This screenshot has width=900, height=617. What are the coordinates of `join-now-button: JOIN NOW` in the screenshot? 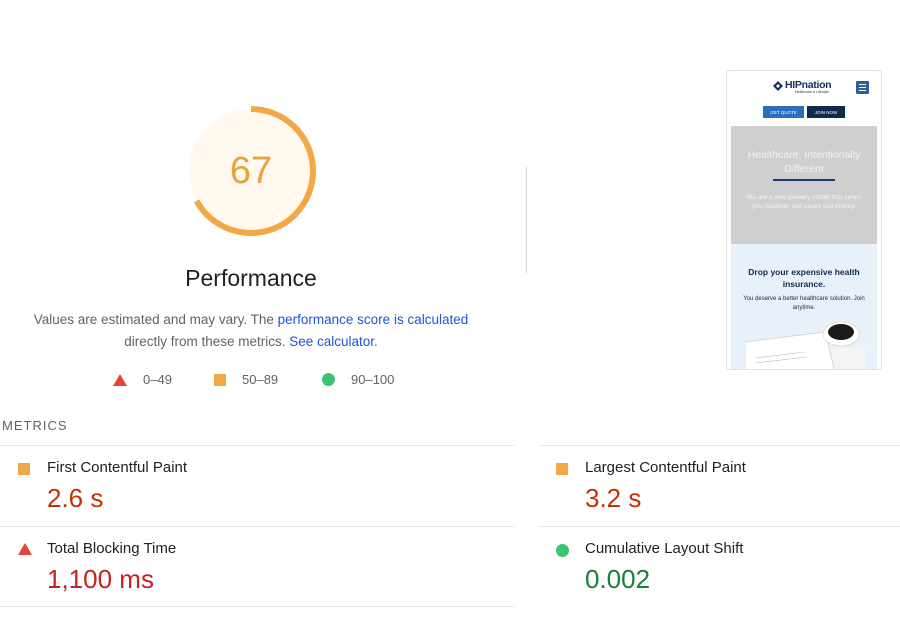 It's located at (826, 112).